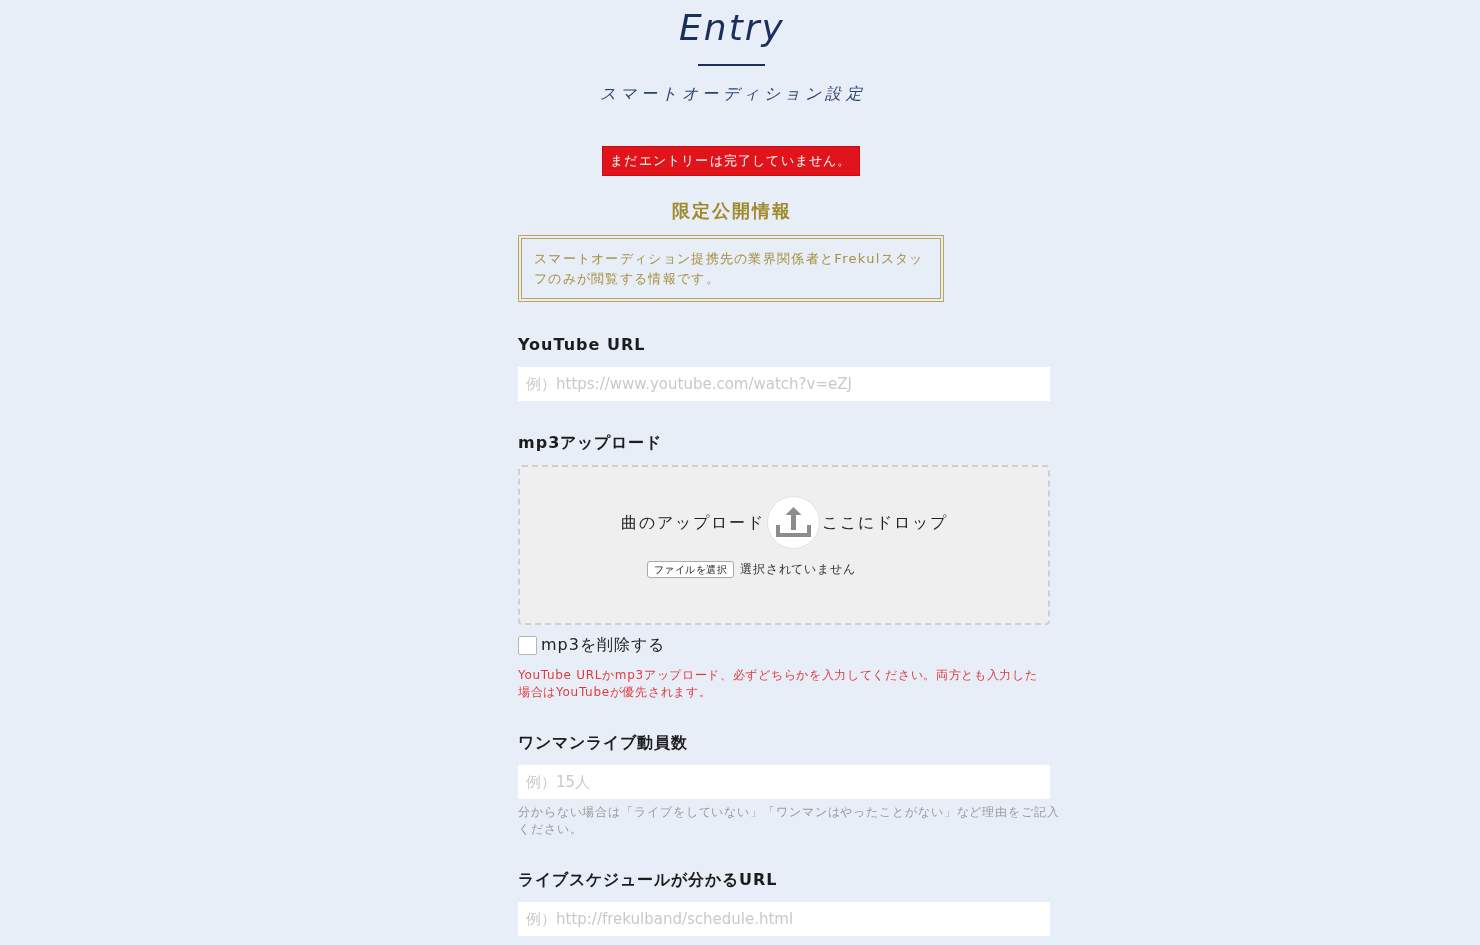 The width and height of the screenshot is (1480, 945). Describe the element at coordinates (692, 522) in the screenshot. I see `drop-text: 曲のアップロード` at that location.